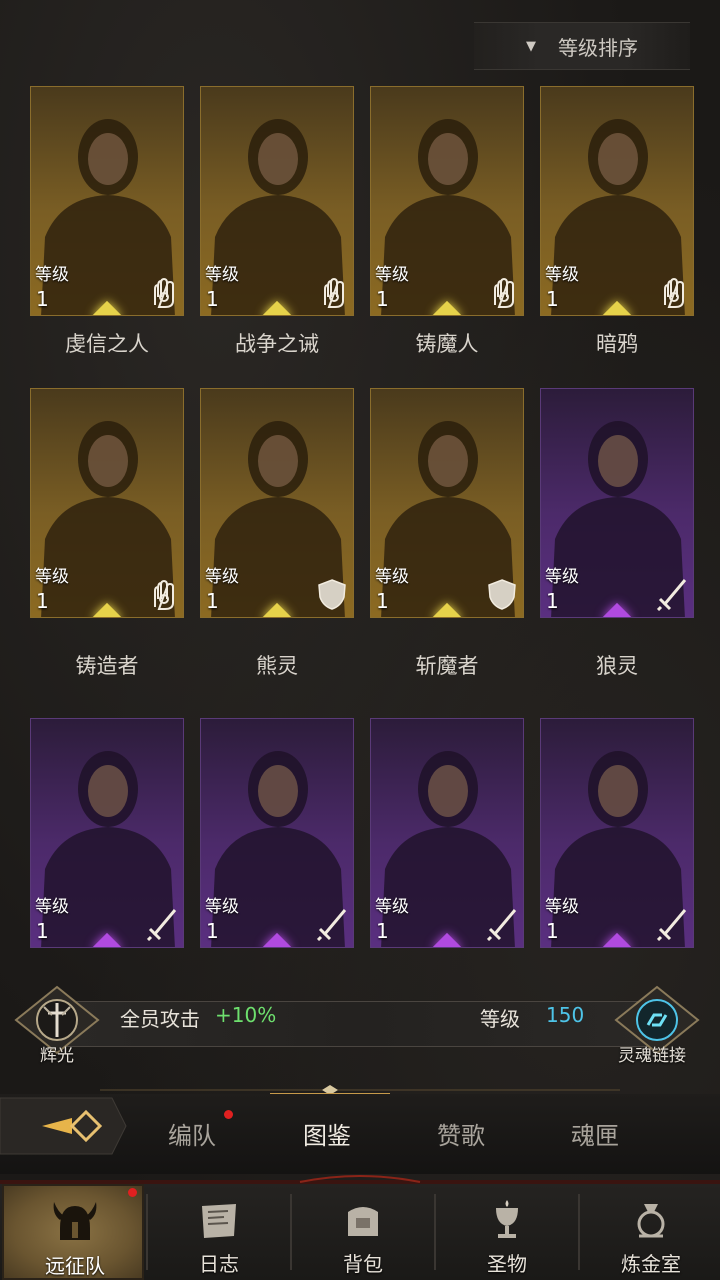 The image size is (720, 1280). What do you see at coordinates (363, 1264) in the screenshot?
I see `nav-backpack-label: 背包` at bounding box center [363, 1264].